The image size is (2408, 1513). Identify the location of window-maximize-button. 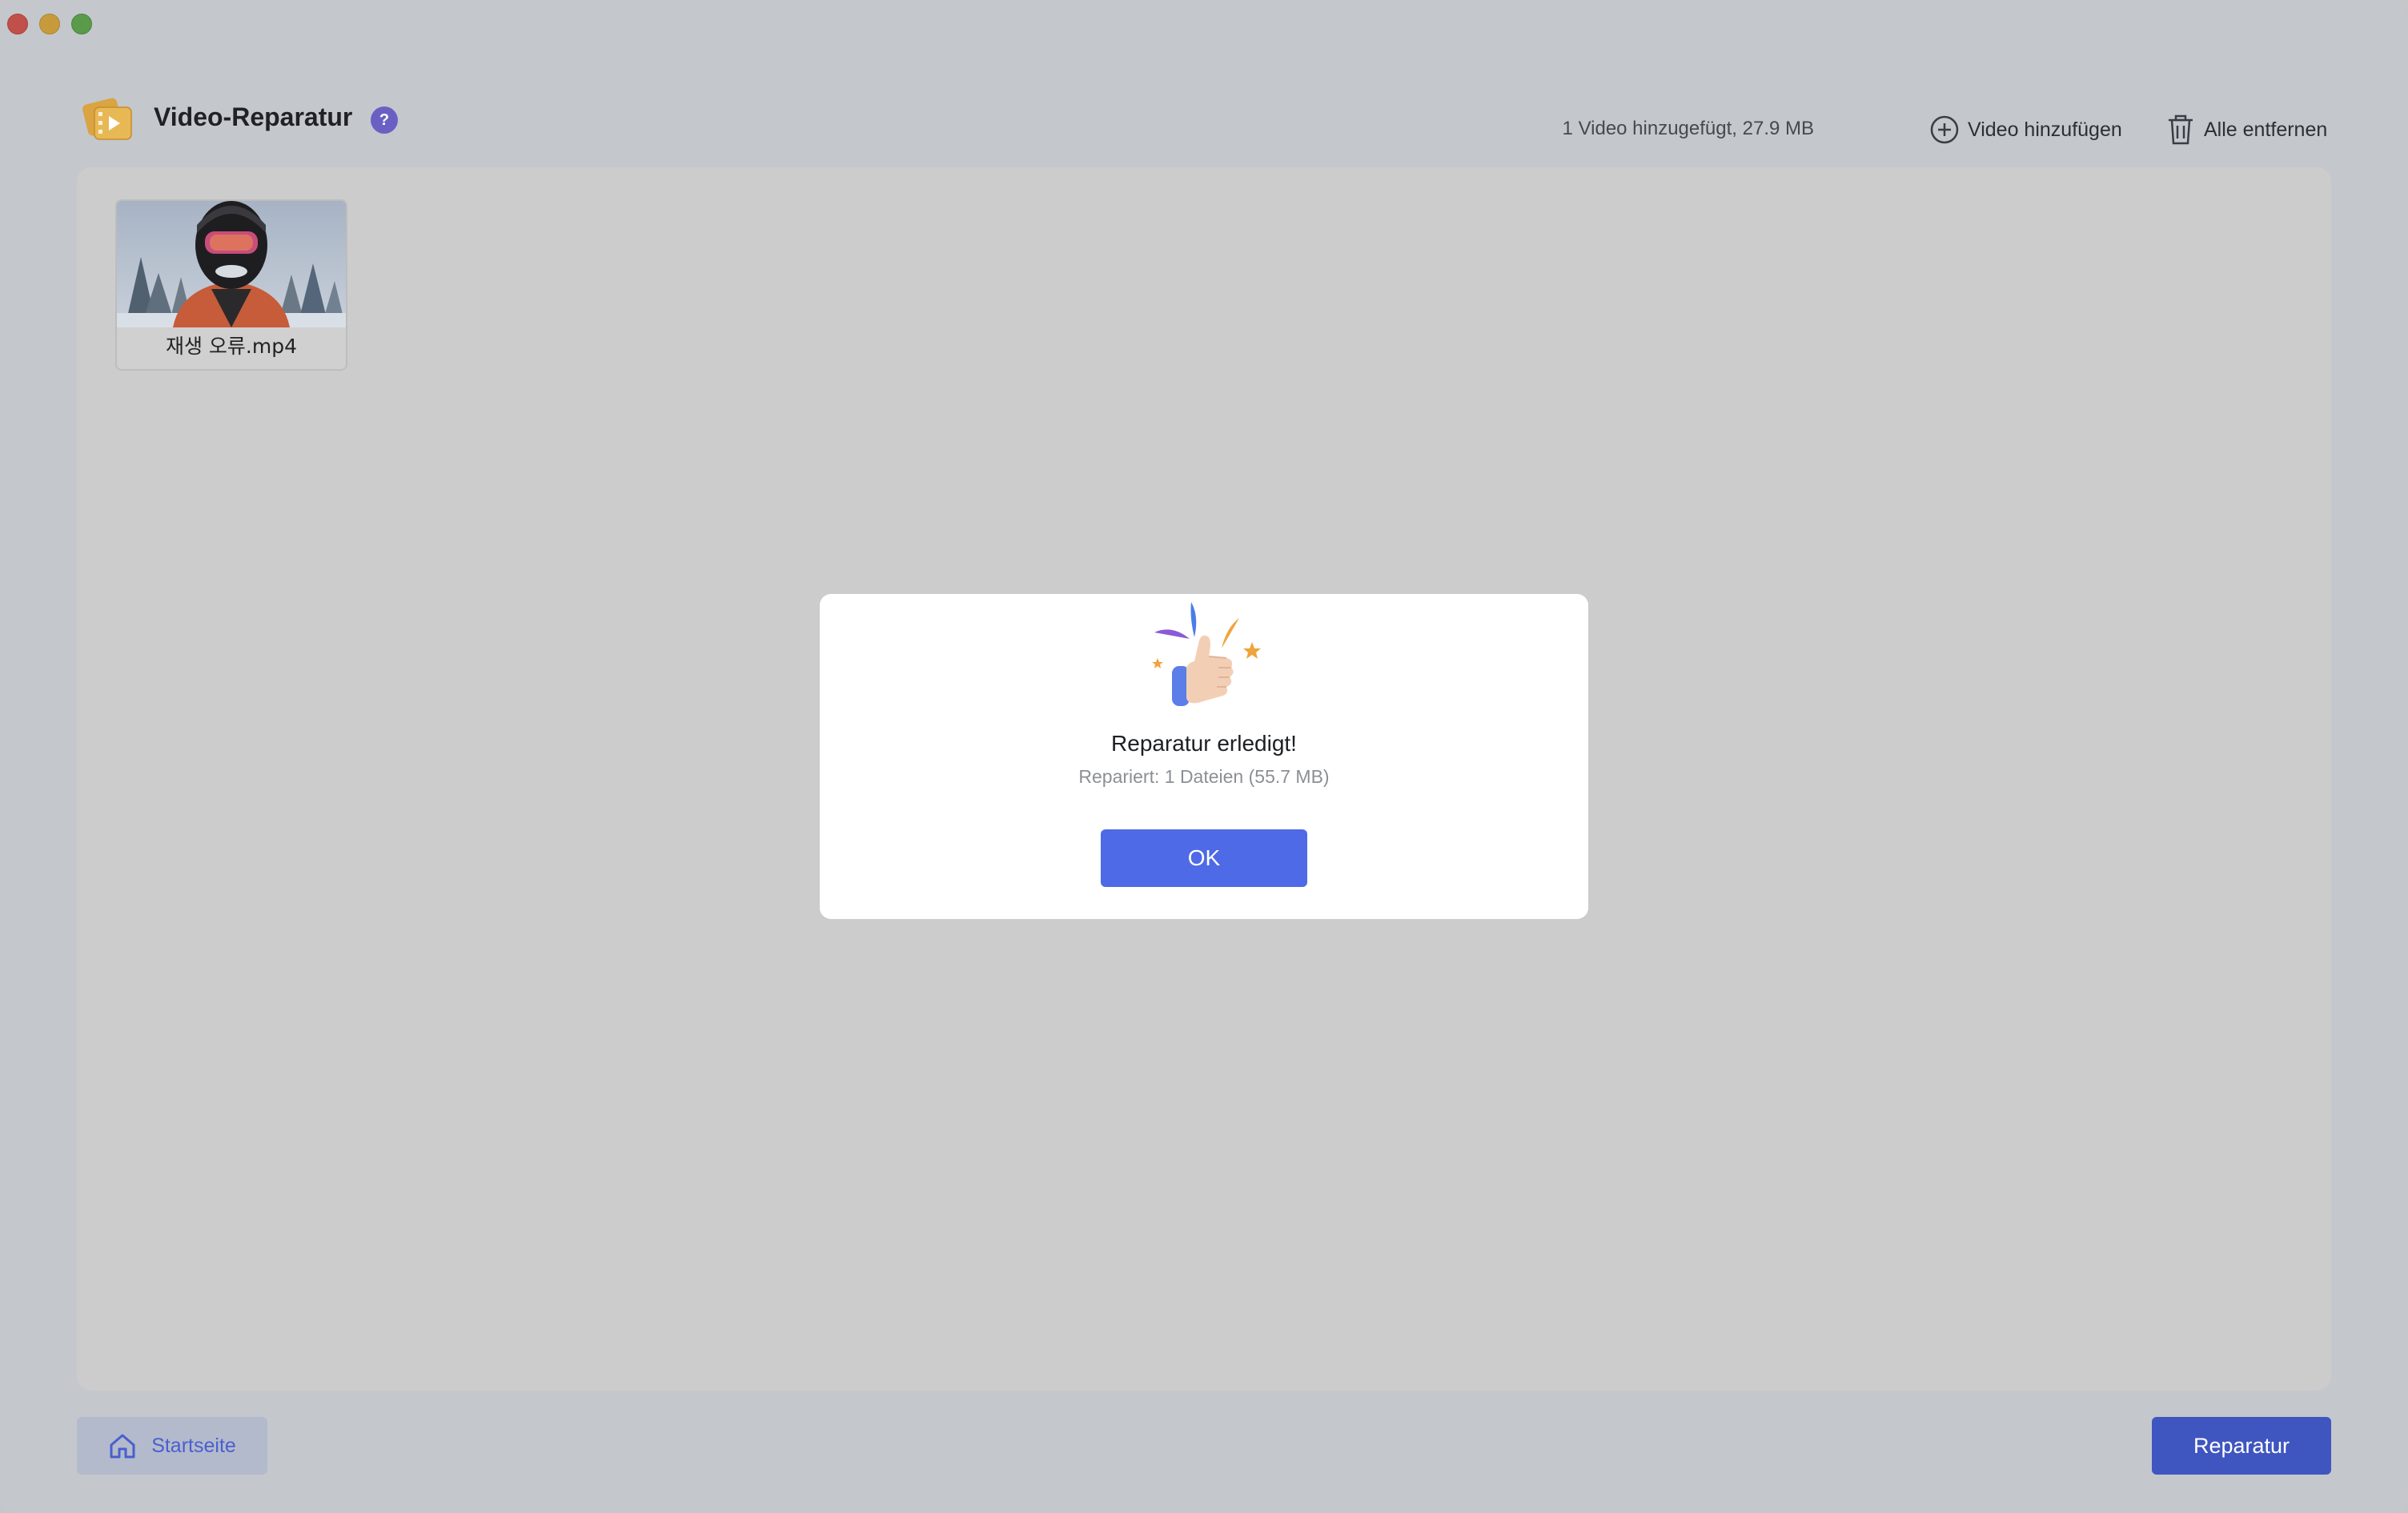
(81, 24).